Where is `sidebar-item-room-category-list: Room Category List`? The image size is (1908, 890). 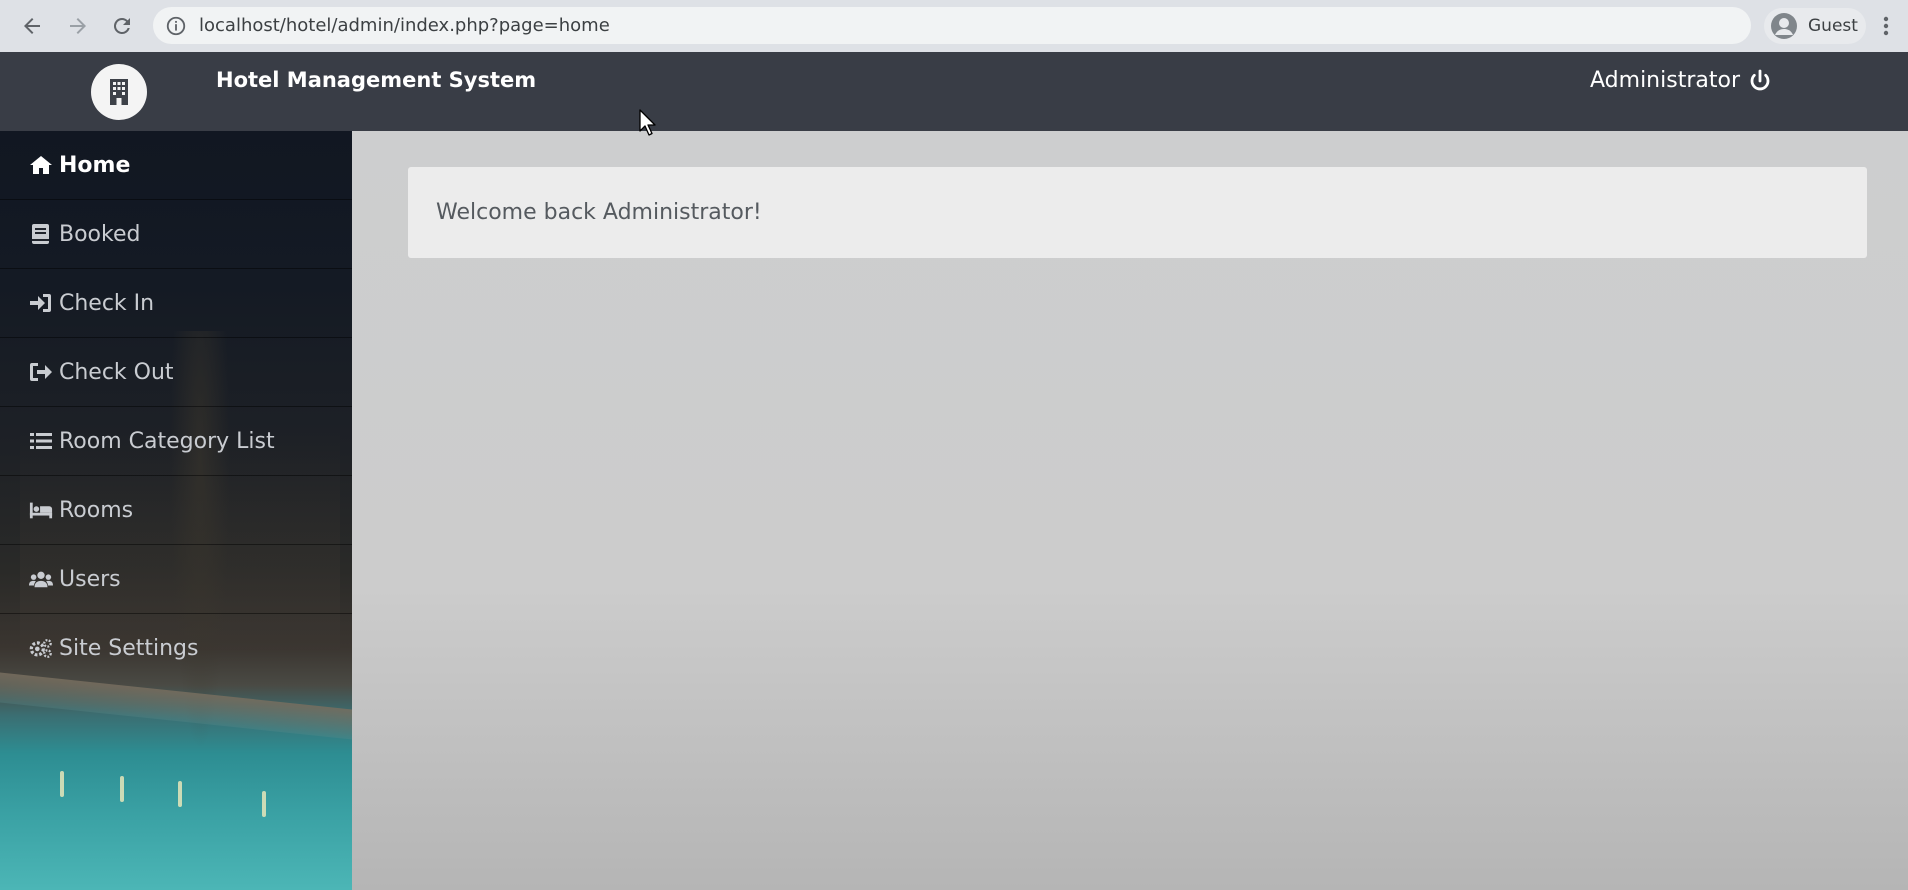
sidebar-item-room-category-list: Room Category List is located at coordinates (176, 441).